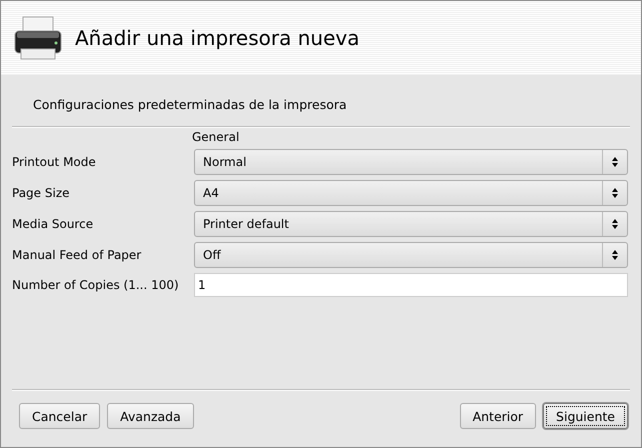 The height and width of the screenshot is (448, 642). What do you see at coordinates (217, 38) in the screenshot?
I see `window-title: Añadir una impresora nueva` at bounding box center [217, 38].